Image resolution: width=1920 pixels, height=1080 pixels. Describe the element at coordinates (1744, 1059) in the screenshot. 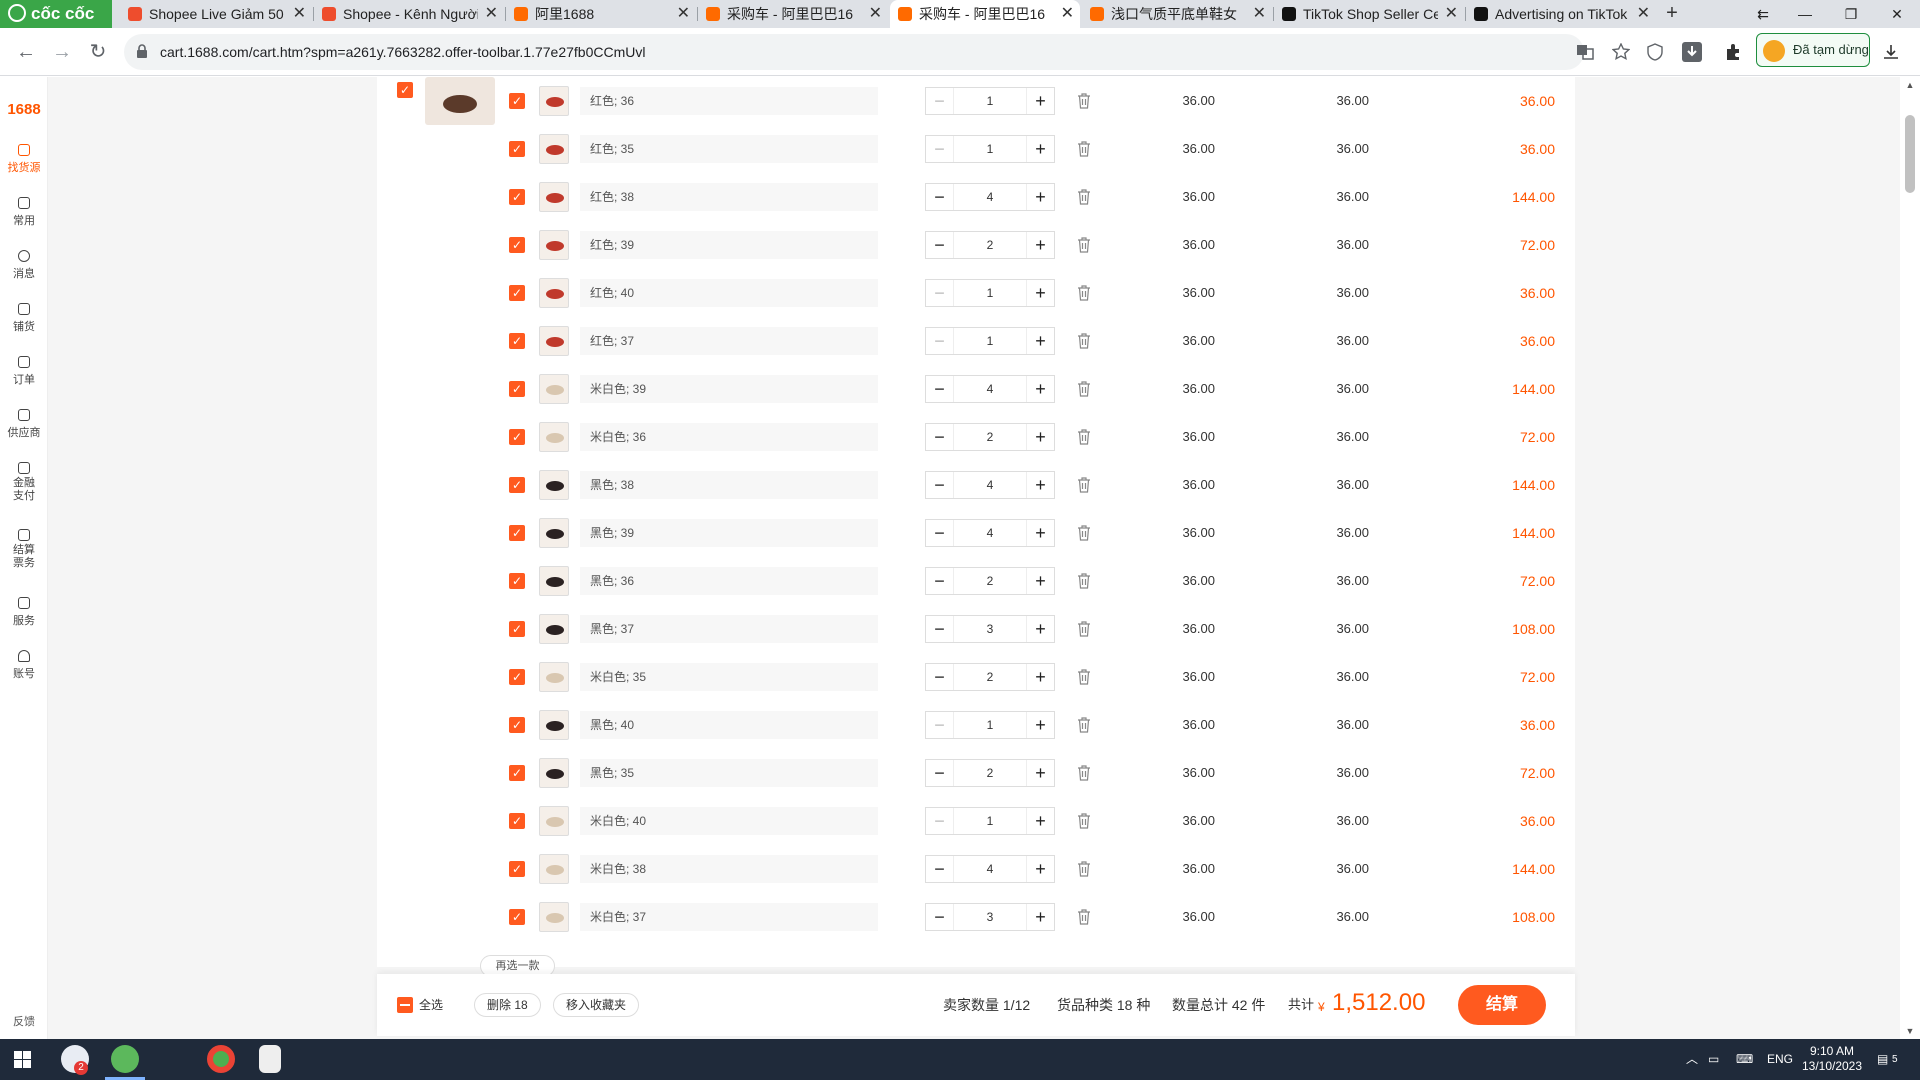

I see `keyboard-icon: ⌨` at that location.